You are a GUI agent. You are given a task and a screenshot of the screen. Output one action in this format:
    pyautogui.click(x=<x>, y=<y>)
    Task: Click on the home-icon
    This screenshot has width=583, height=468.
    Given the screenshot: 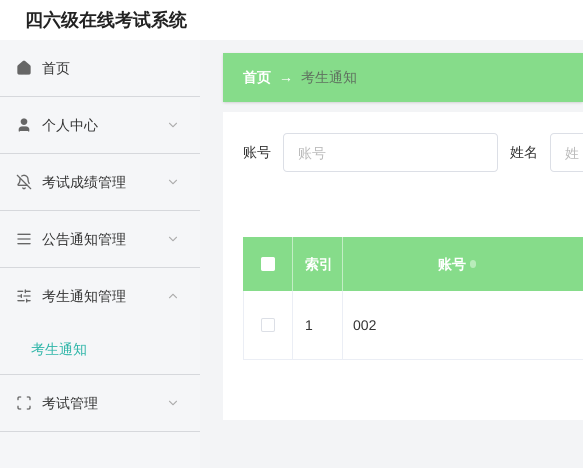 What is the action you would take?
    pyautogui.click(x=24, y=68)
    